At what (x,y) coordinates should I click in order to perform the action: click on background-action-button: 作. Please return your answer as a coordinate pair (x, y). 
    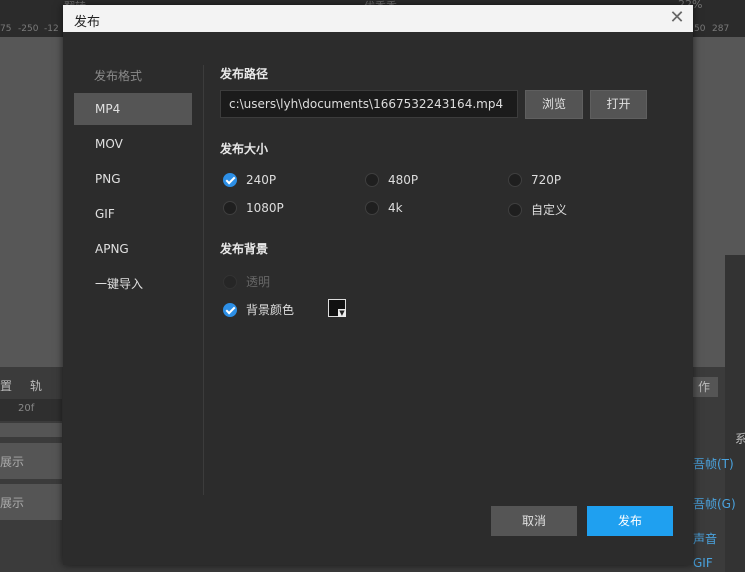
    Looking at the image, I should click on (704, 387).